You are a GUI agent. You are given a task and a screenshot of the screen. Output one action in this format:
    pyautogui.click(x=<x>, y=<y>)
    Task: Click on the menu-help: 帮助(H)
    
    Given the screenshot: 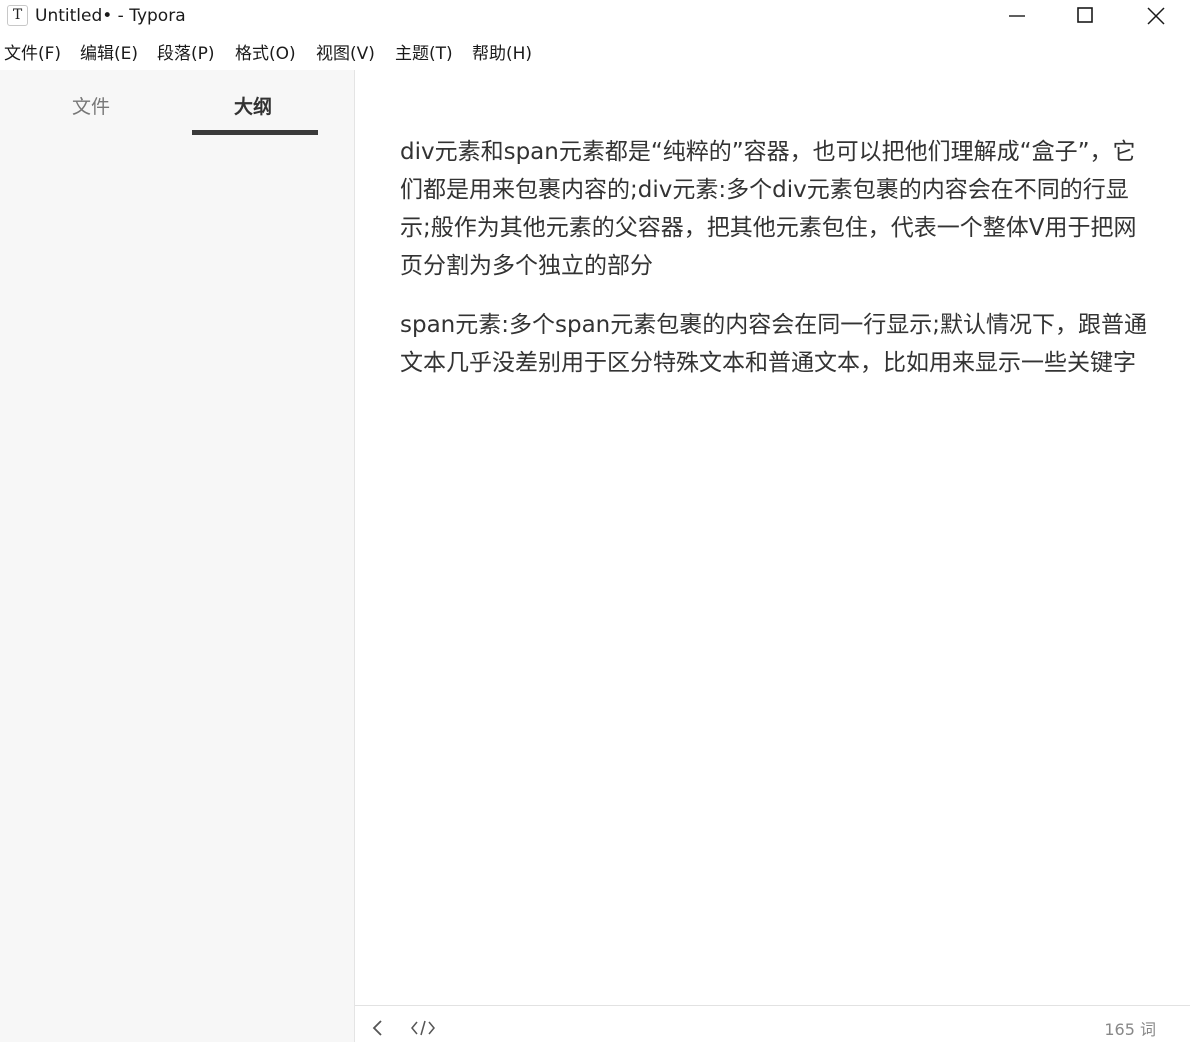 What is the action you would take?
    pyautogui.click(x=502, y=54)
    